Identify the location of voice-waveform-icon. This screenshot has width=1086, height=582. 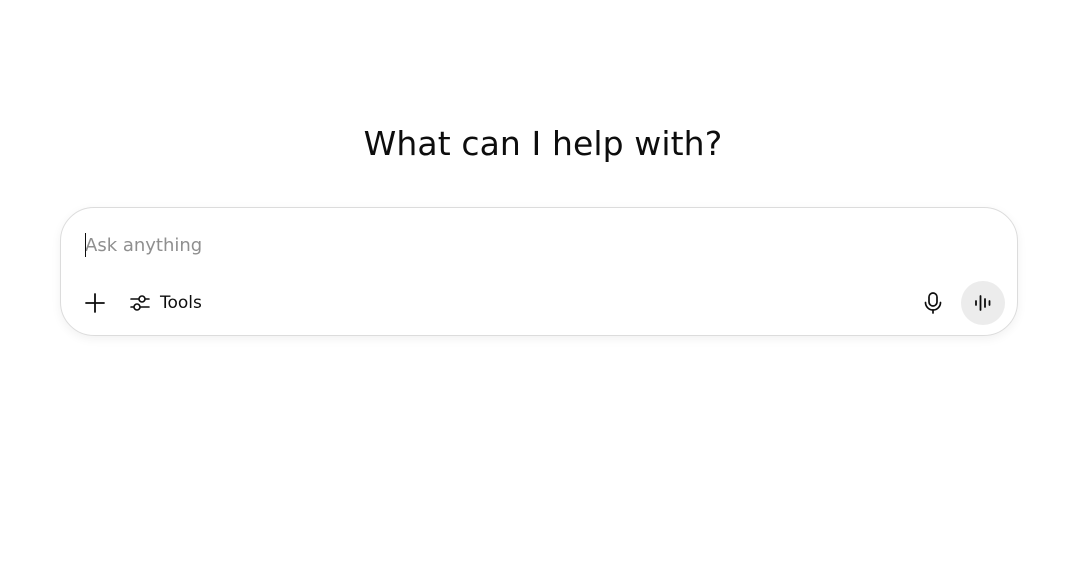
(983, 303).